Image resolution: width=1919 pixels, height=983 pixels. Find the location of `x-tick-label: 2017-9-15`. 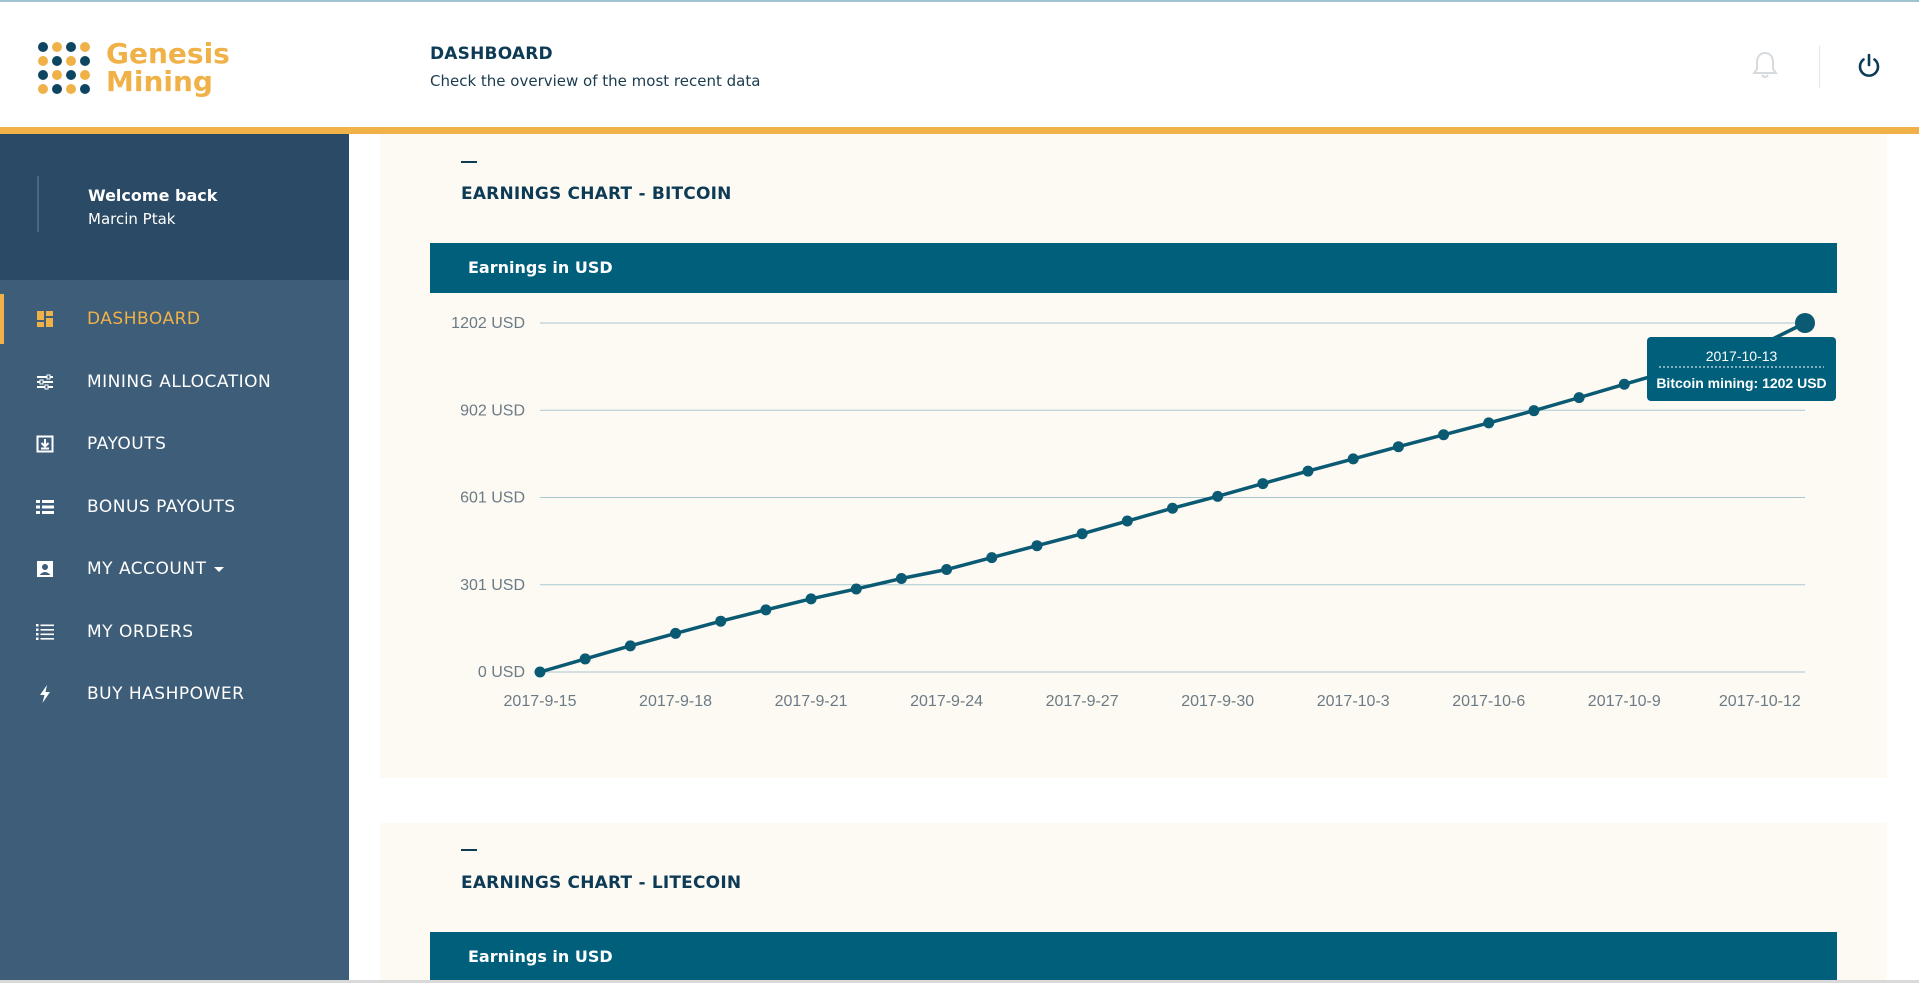

x-tick-label: 2017-9-15 is located at coordinates (540, 701).